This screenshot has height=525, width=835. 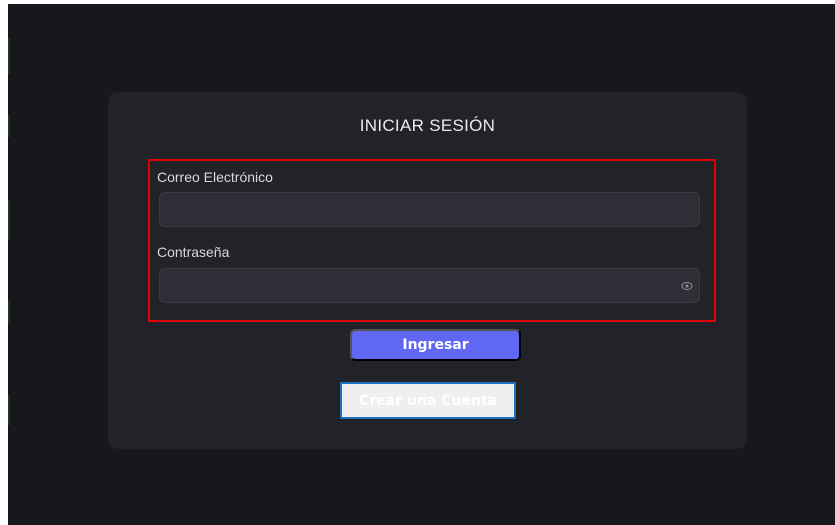 What do you see at coordinates (427, 125) in the screenshot?
I see `page-title: INICIAR SESIÓN` at bounding box center [427, 125].